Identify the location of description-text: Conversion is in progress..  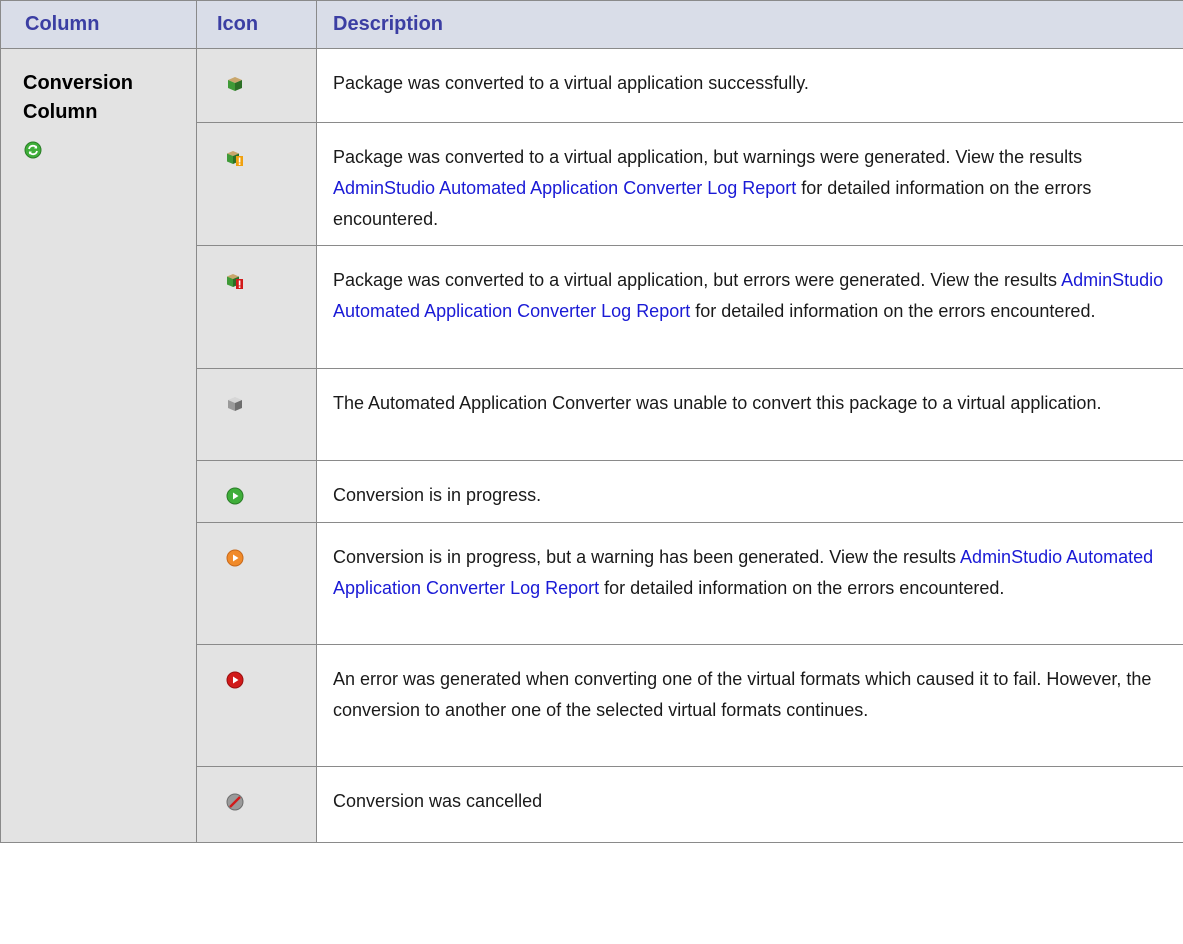
(437, 495).